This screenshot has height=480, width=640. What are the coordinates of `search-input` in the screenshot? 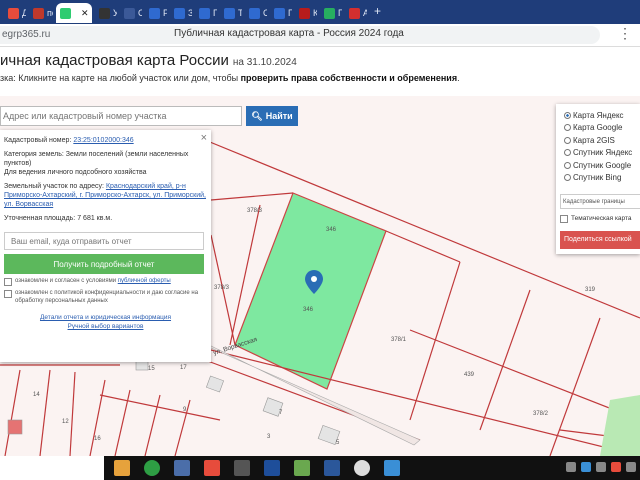 It's located at (121, 116).